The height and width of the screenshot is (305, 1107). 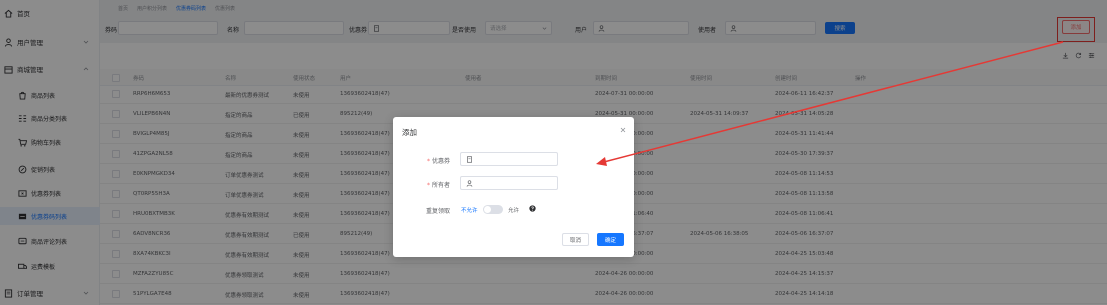 I want to click on repeat-label: 重复领取, so click(x=438, y=211).